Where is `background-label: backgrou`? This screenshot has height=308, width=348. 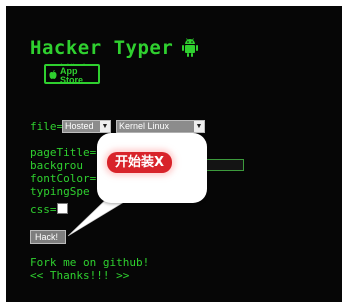
background-label: backgrou is located at coordinates (56, 165).